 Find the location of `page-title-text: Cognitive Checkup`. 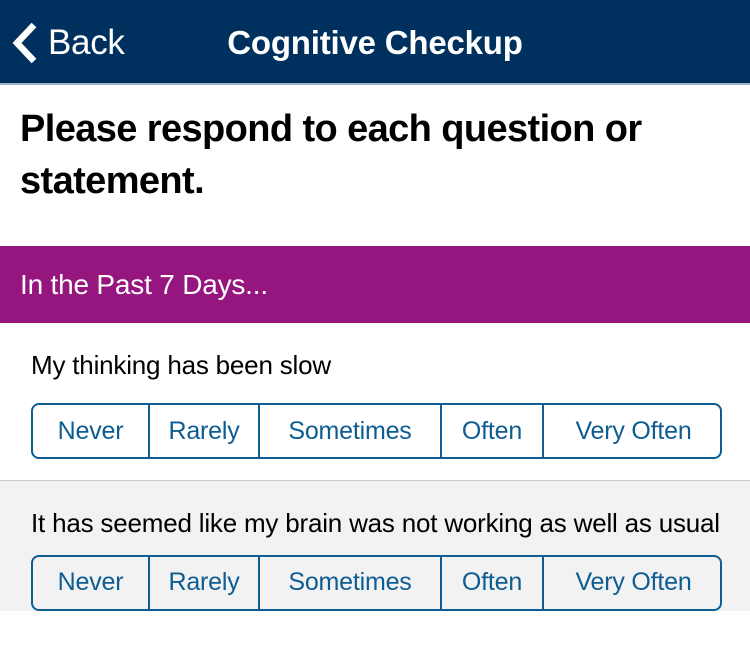

page-title-text: Cognitive Checkup is located at coordinates (375, 42).